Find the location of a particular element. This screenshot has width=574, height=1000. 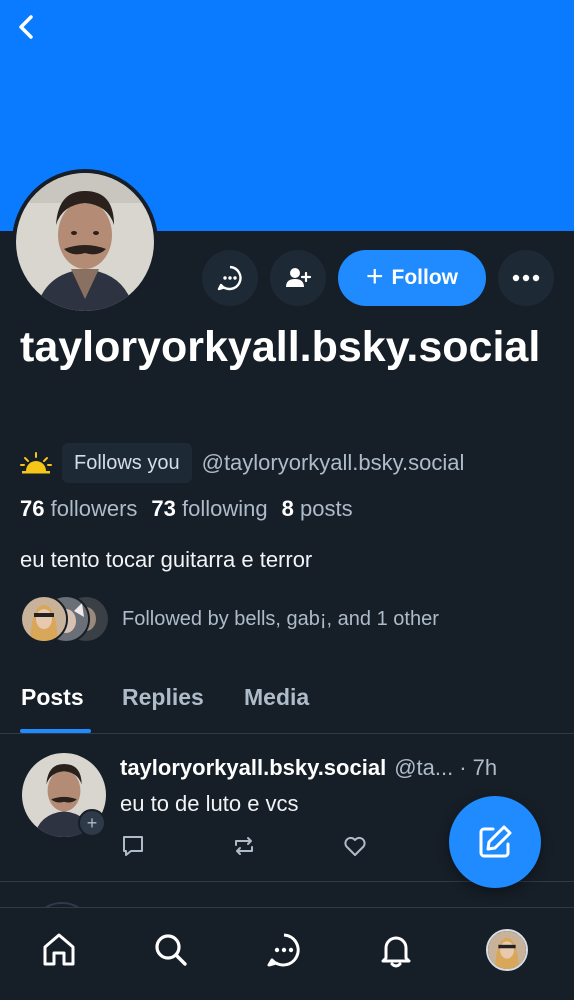

post-actions is located at coordinates (250, 847).